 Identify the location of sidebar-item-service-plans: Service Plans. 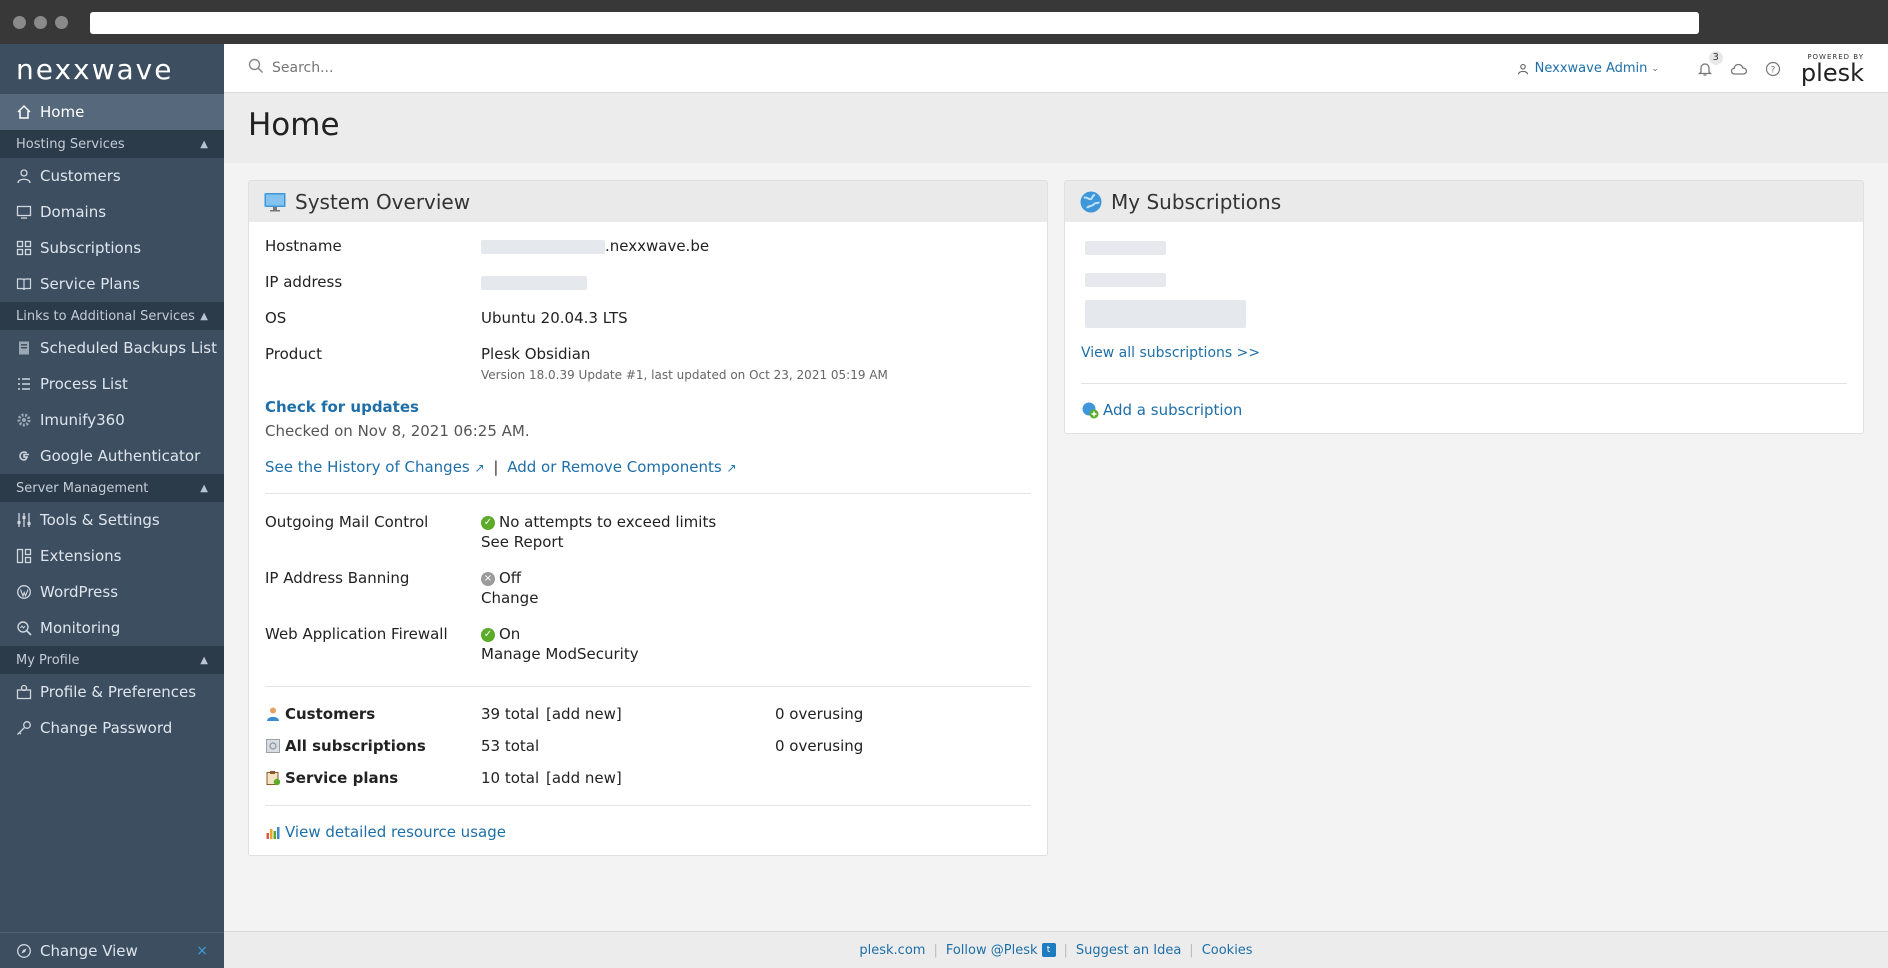
(112, 284).